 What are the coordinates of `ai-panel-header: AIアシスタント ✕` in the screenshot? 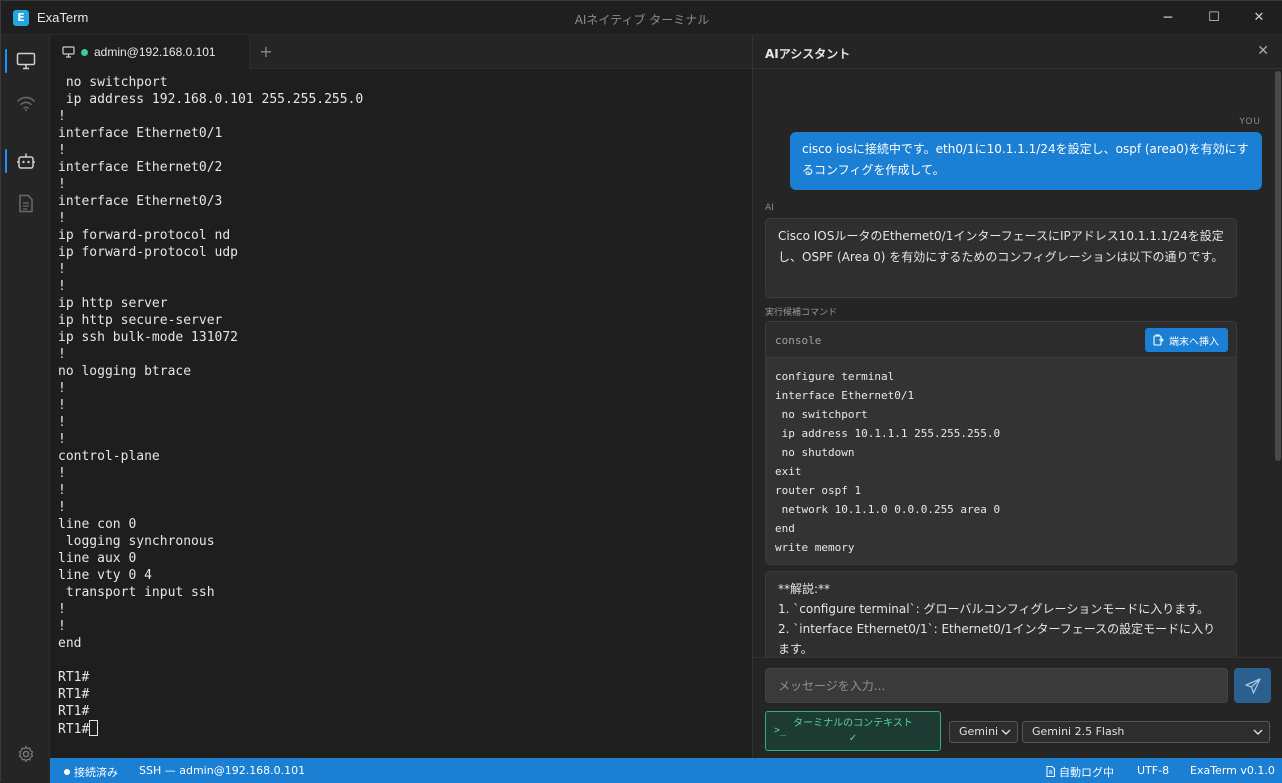 It's located at (1017, 52).